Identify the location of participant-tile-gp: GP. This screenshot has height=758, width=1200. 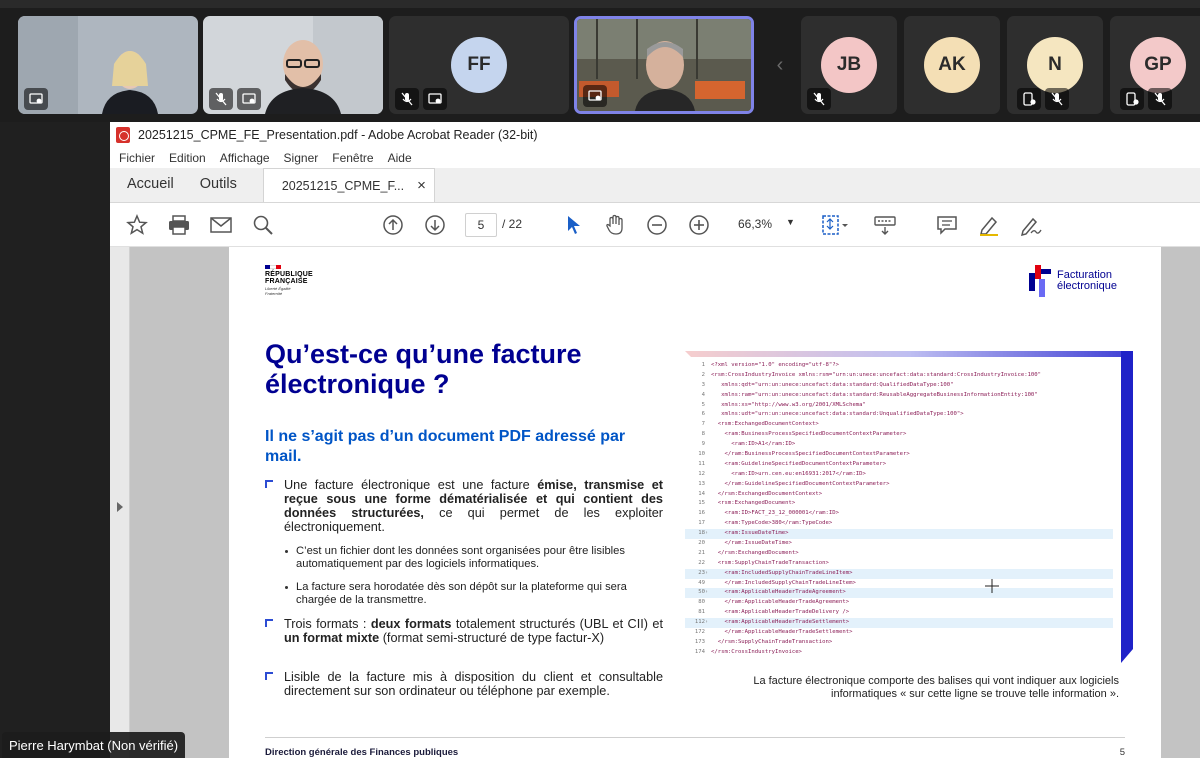
(1155, 65).